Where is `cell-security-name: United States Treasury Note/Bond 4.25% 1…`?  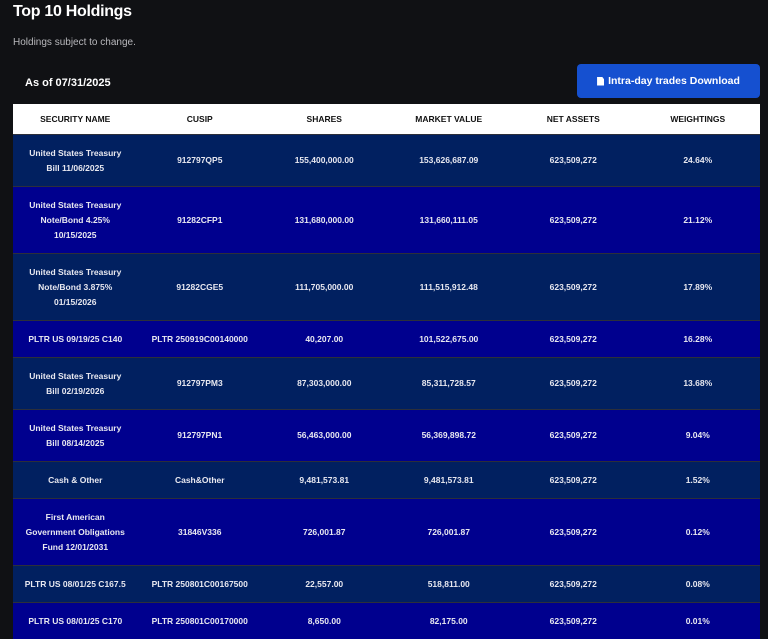
cell-security-name: United States Treasury Note/Bond 4.25% 1… is located at coordinates (75, 220).